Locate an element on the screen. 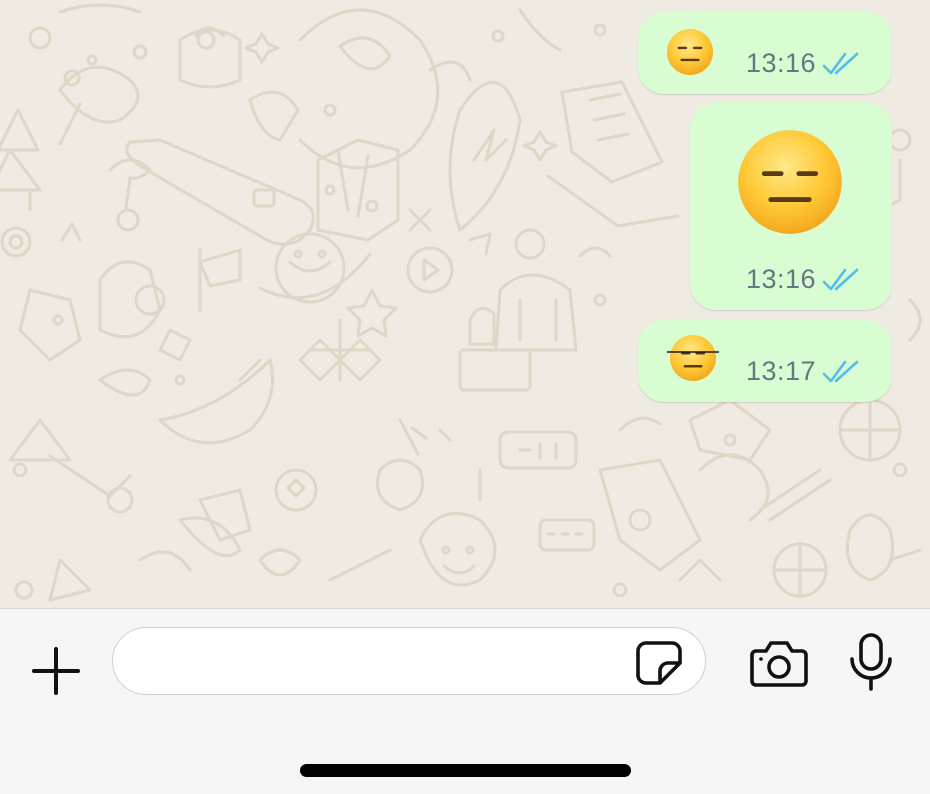 Image resolution: width=930 pixels, height=794 pixels. attach-button is located at coordinates (56, 671).